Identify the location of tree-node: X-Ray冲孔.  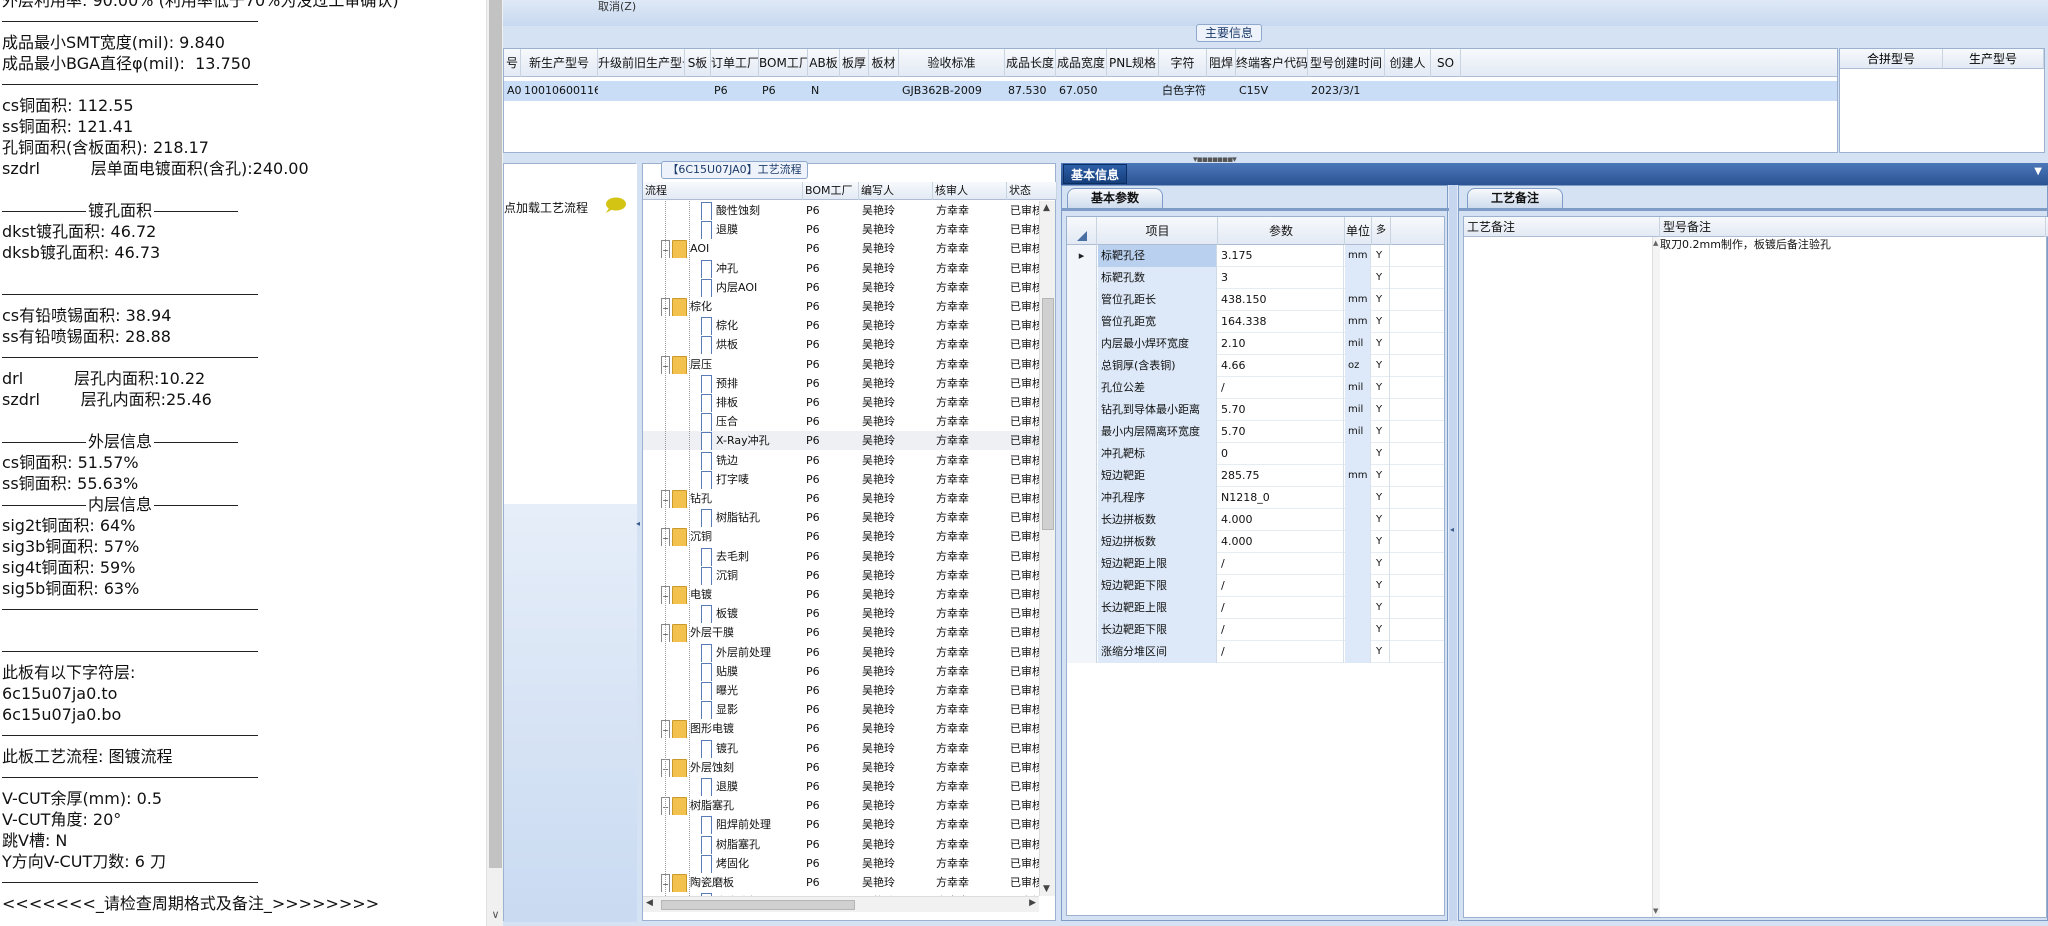
(752, 440).